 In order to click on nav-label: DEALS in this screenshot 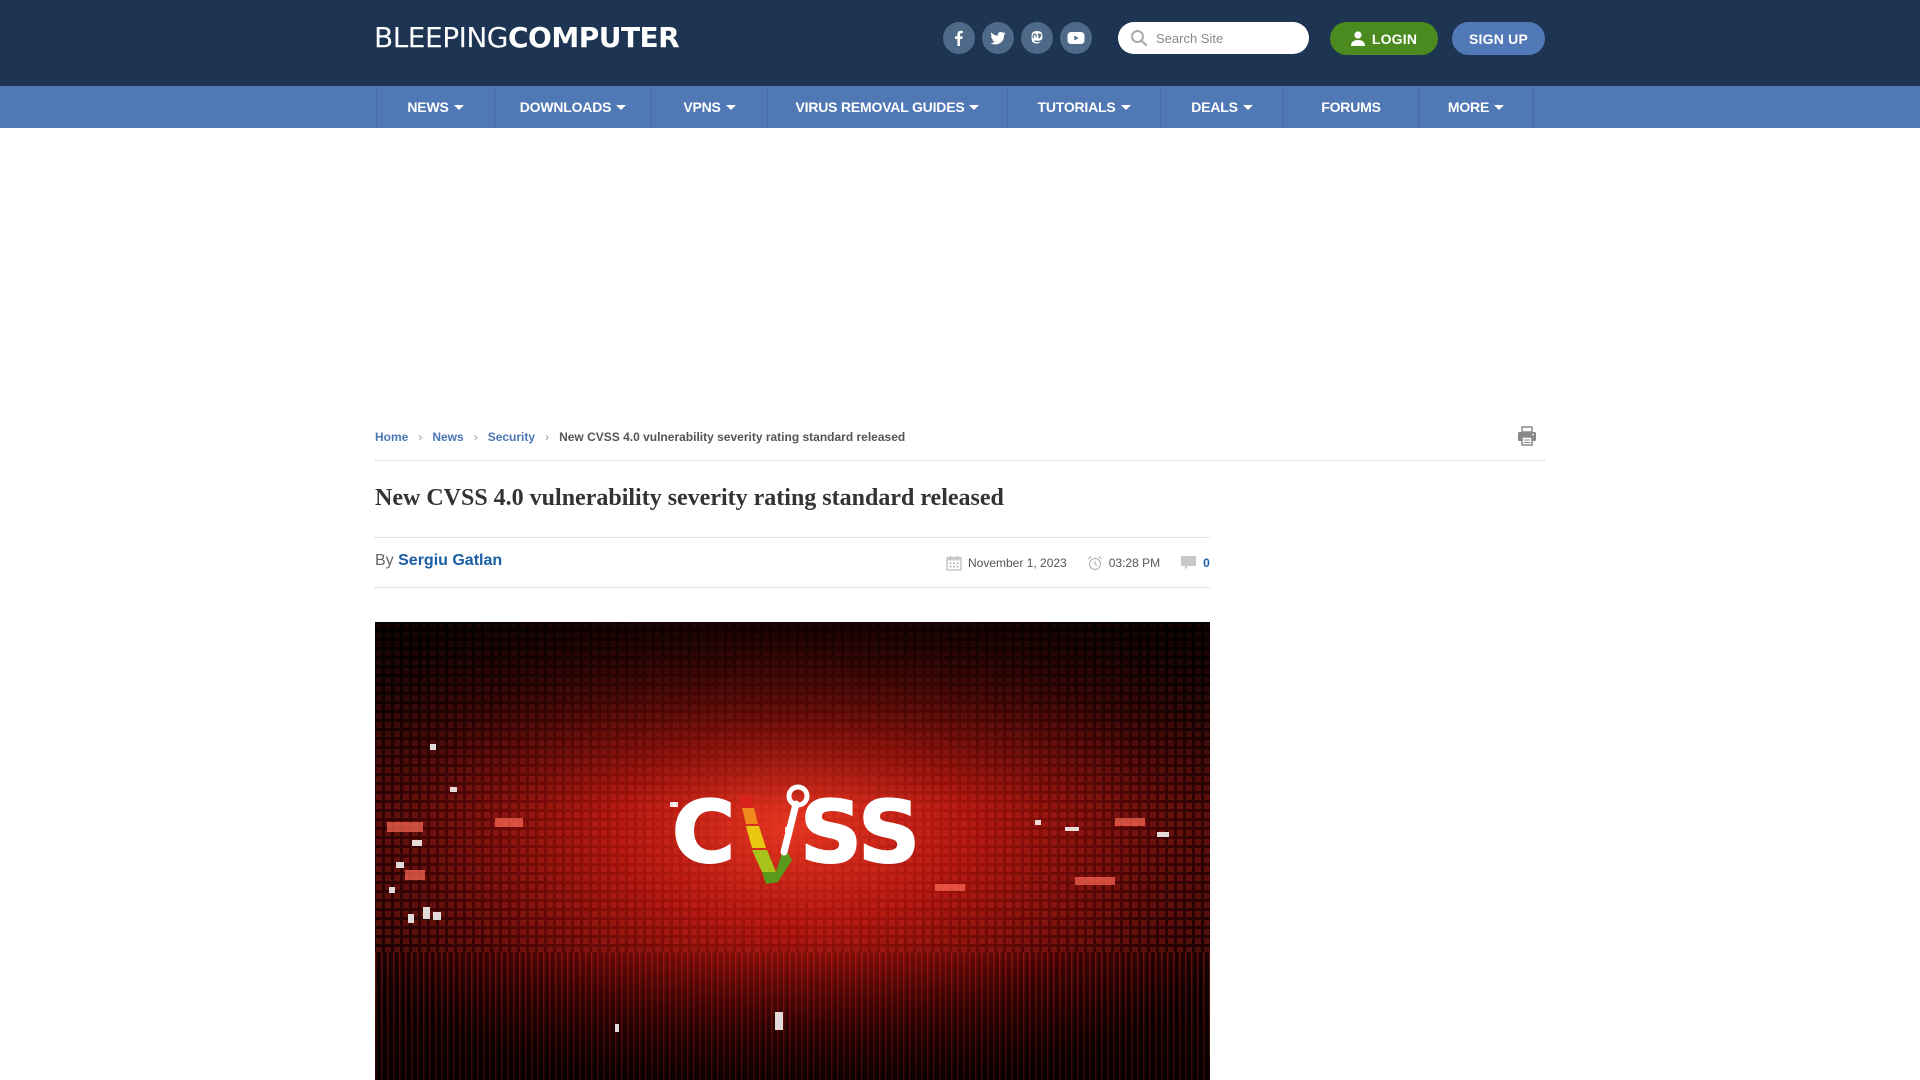, I will do `click(1214, 107)`.